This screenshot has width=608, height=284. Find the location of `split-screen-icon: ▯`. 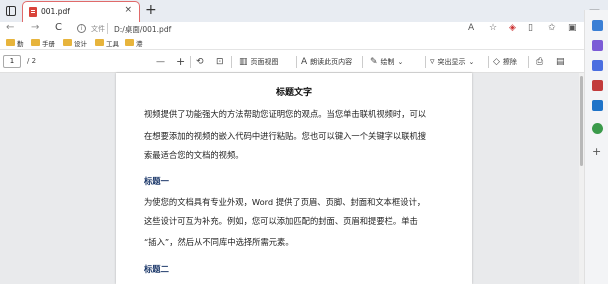

split-screen-icon: ▯ is located at coordinates (530, 28).